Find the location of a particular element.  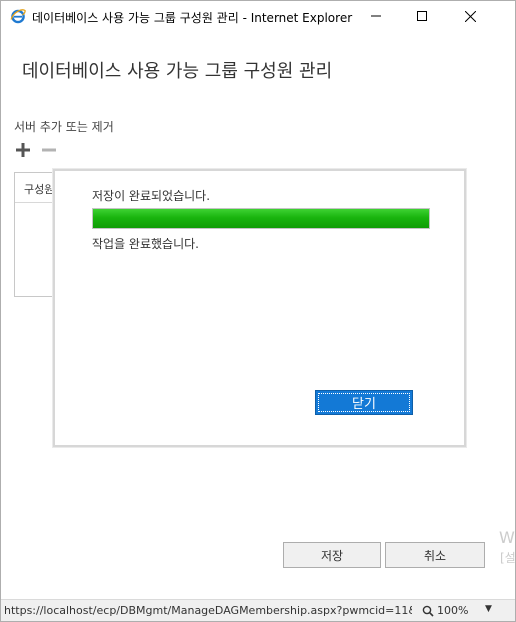

zoom-level: 100% is located at coordinates (452, 610).